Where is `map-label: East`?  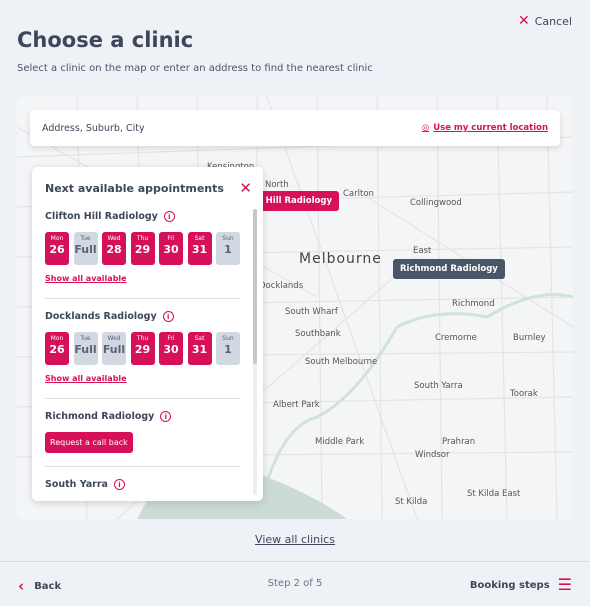 map-label: East is located at coordinates (422, 251).